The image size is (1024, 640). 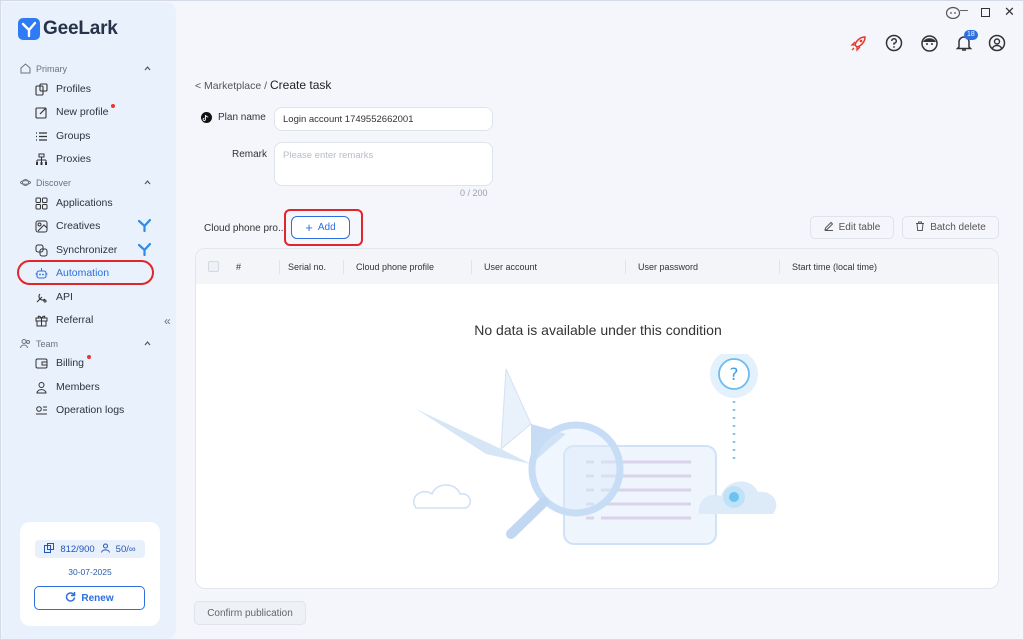 I want to click on close-icon: ✕, so click(x=1009, y=12).